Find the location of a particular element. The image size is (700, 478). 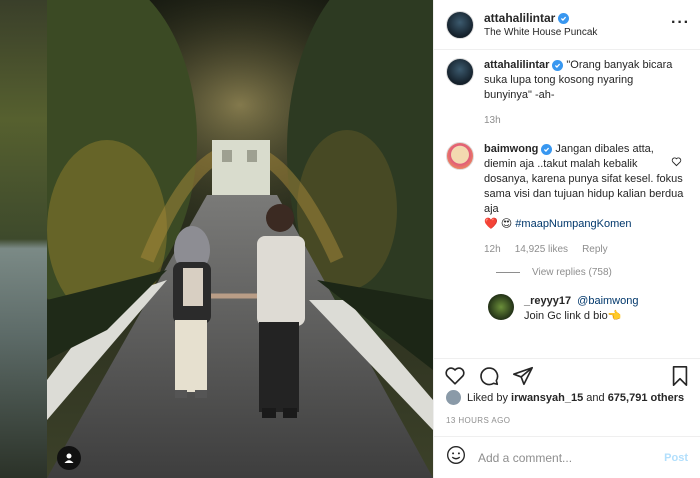

likes-summary: Liked by irwansyah_15 and 675,791 others is located at coordinates (565, 397).